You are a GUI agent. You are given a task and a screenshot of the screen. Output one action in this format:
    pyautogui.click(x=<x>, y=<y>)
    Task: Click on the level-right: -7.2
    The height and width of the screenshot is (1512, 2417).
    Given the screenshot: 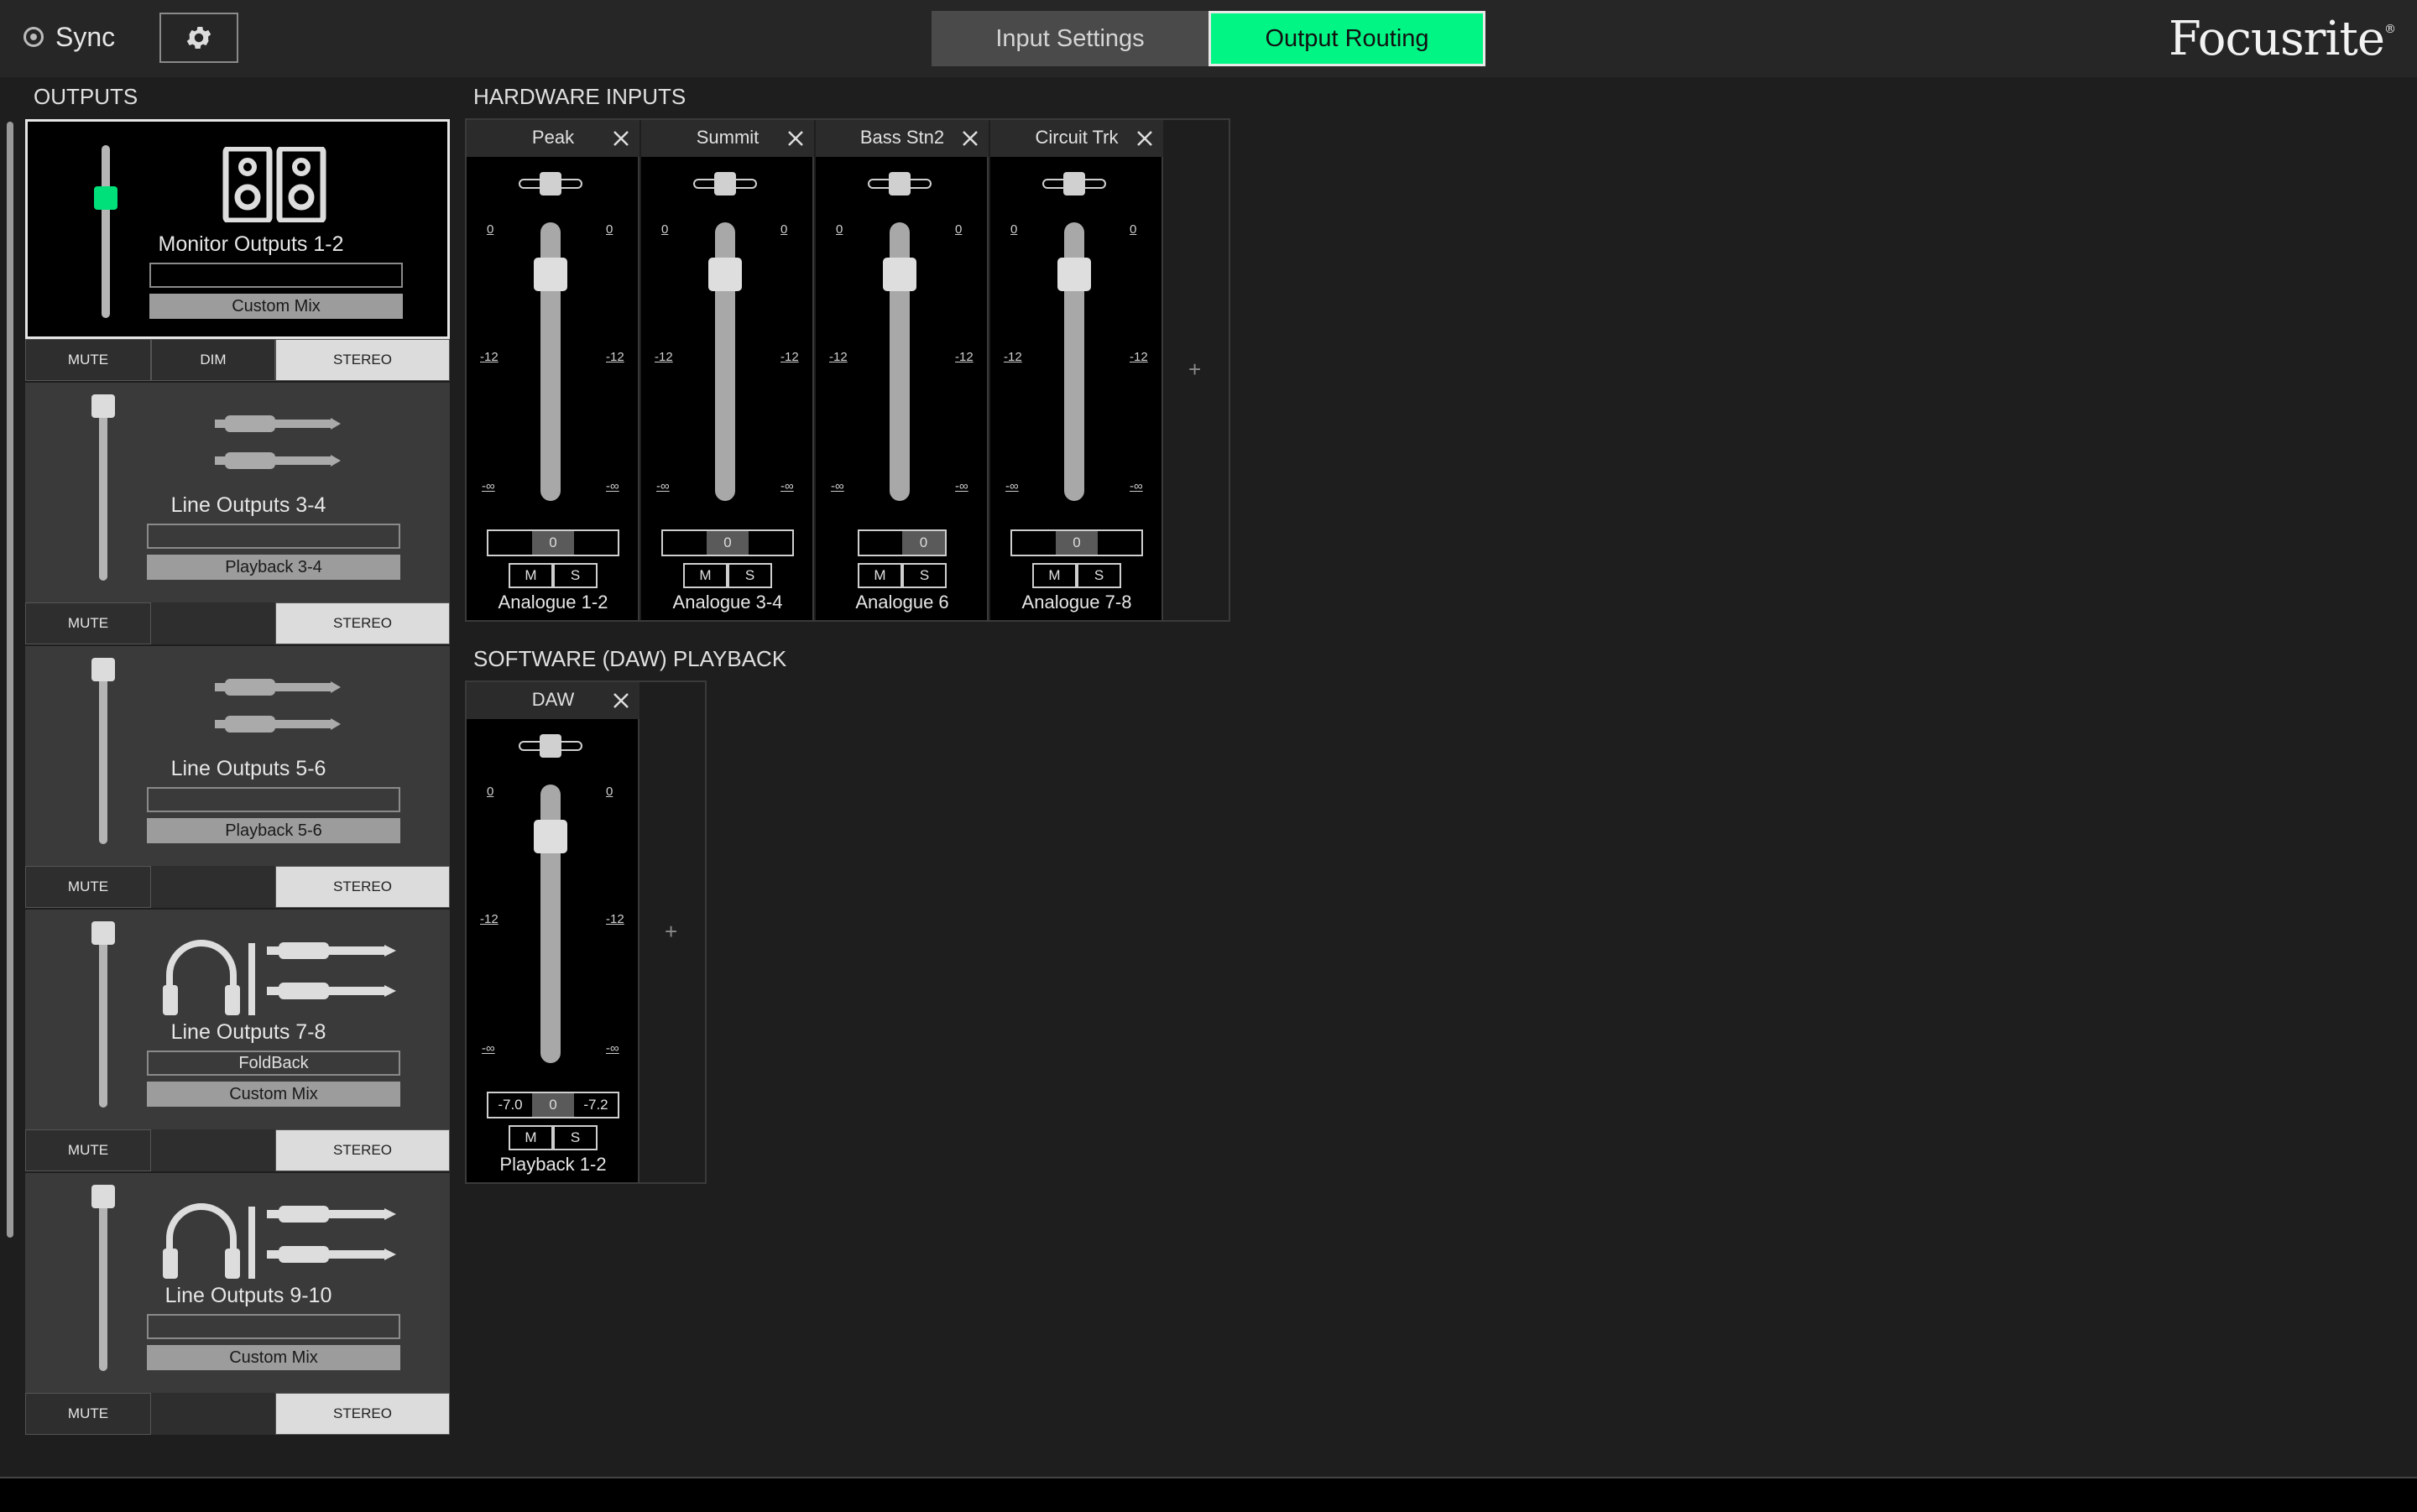 What is the action you would take?
    pyautogui.click(x=595, y=1105)
    